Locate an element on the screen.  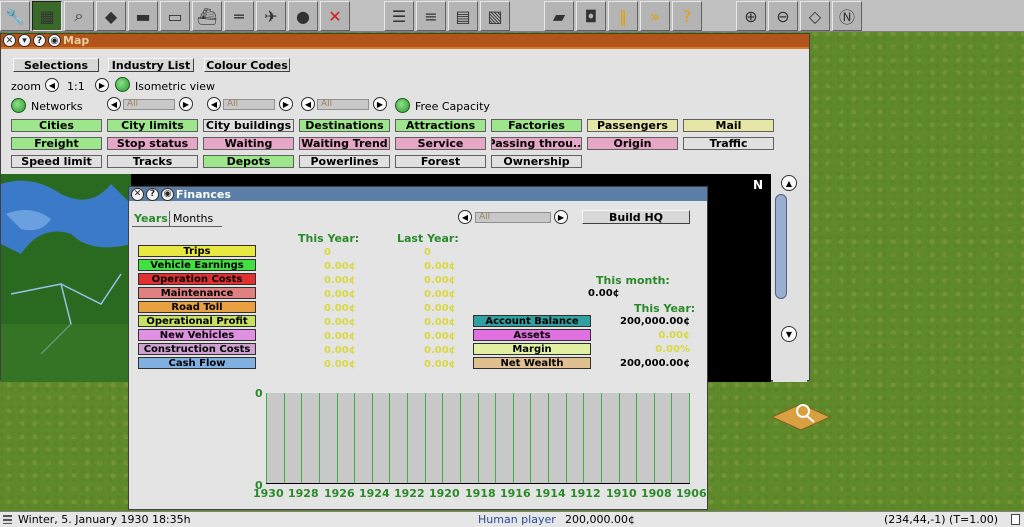
summary-net-wealth: Net Wealth is located at coordinates (532, 363).